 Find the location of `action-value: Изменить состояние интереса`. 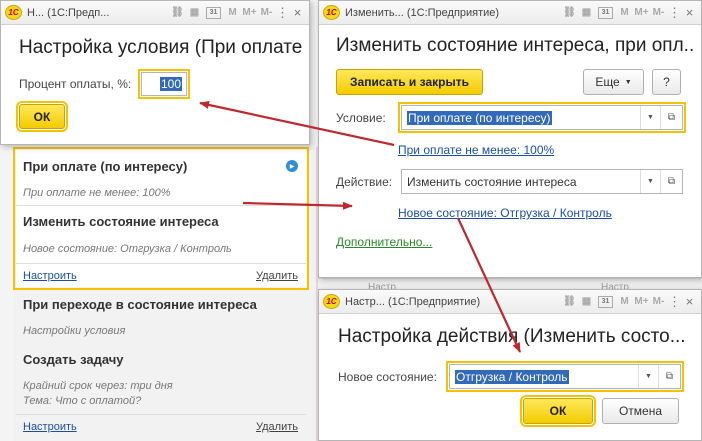

action-value: Изменить состояние интереса is located at coordinates (492, 181).